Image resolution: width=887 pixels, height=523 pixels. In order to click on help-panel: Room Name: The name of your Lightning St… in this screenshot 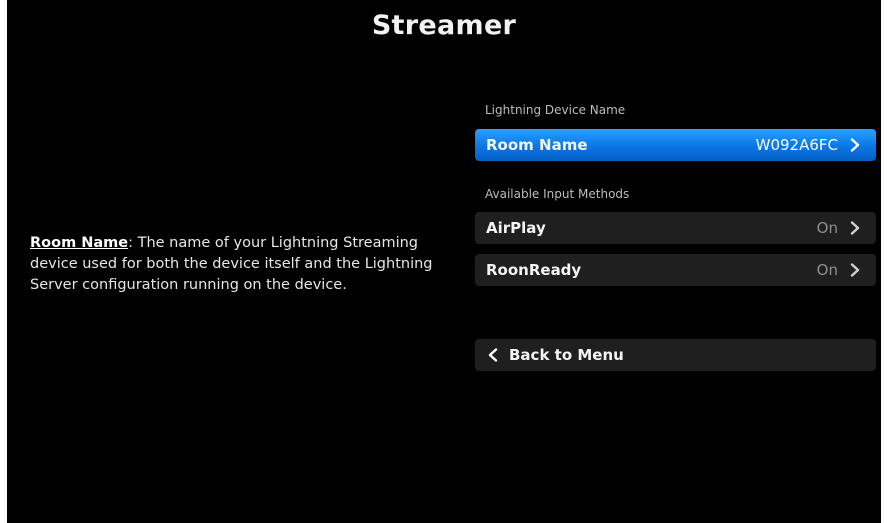, I will do `click(242, 264)`.